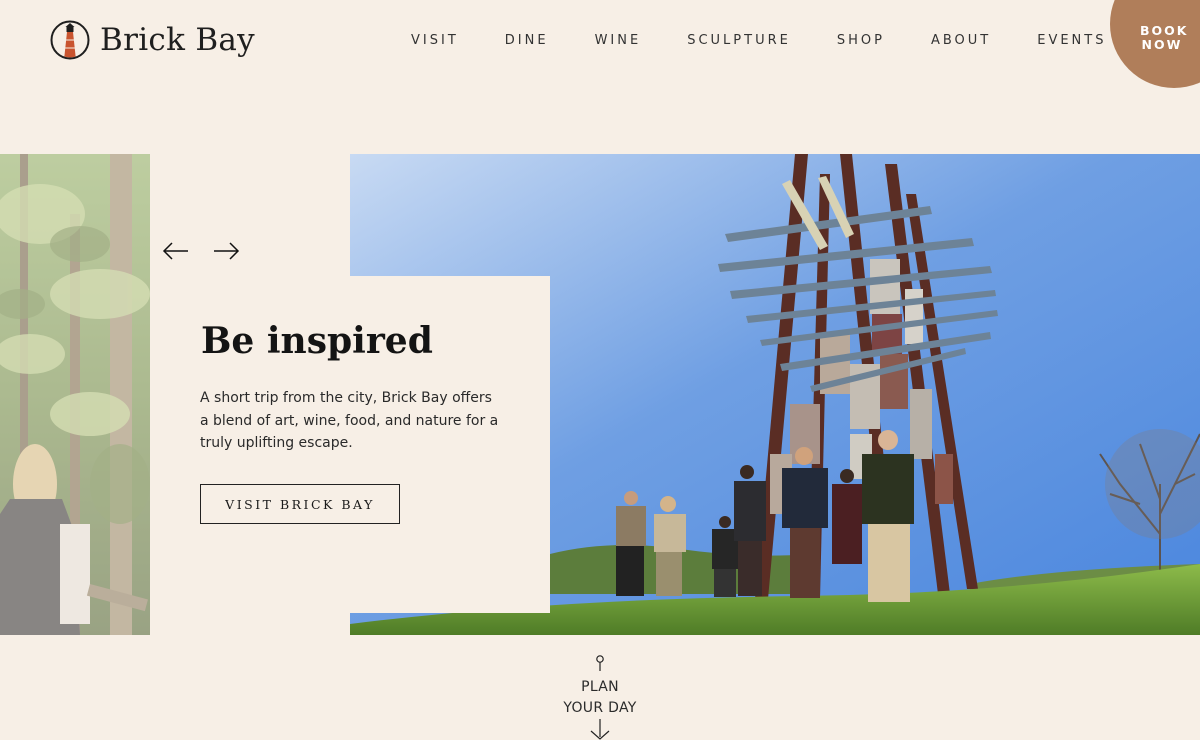 The width and height of the screenshot is (1200, 740). Describe the element at coordinates (1162, 44) in the screenshot. I see `book-now-line2: NOW` at that location.